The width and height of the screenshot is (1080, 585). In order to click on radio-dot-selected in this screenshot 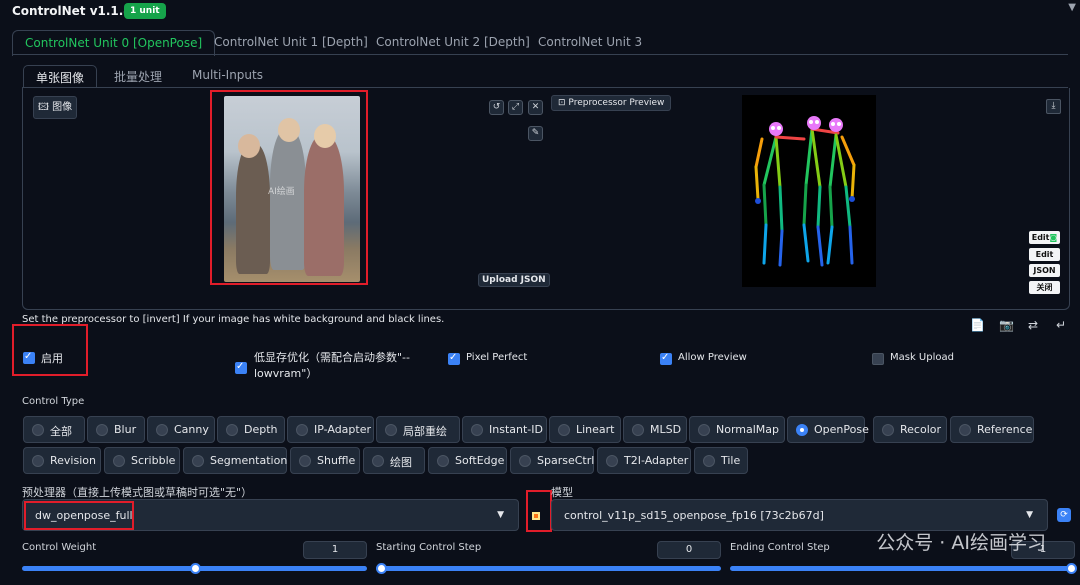, I will do `click(802, 430)`.